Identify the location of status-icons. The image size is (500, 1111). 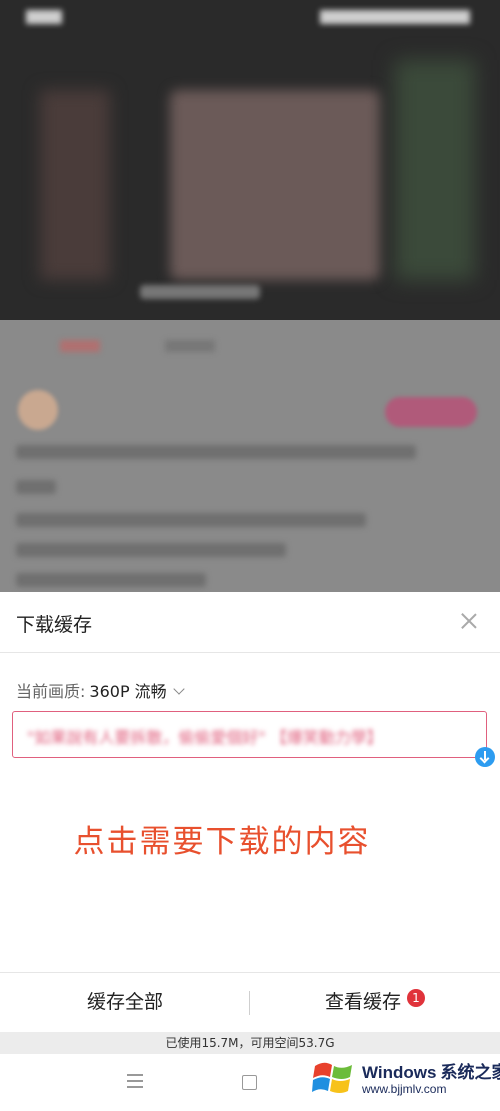
(395, 17).